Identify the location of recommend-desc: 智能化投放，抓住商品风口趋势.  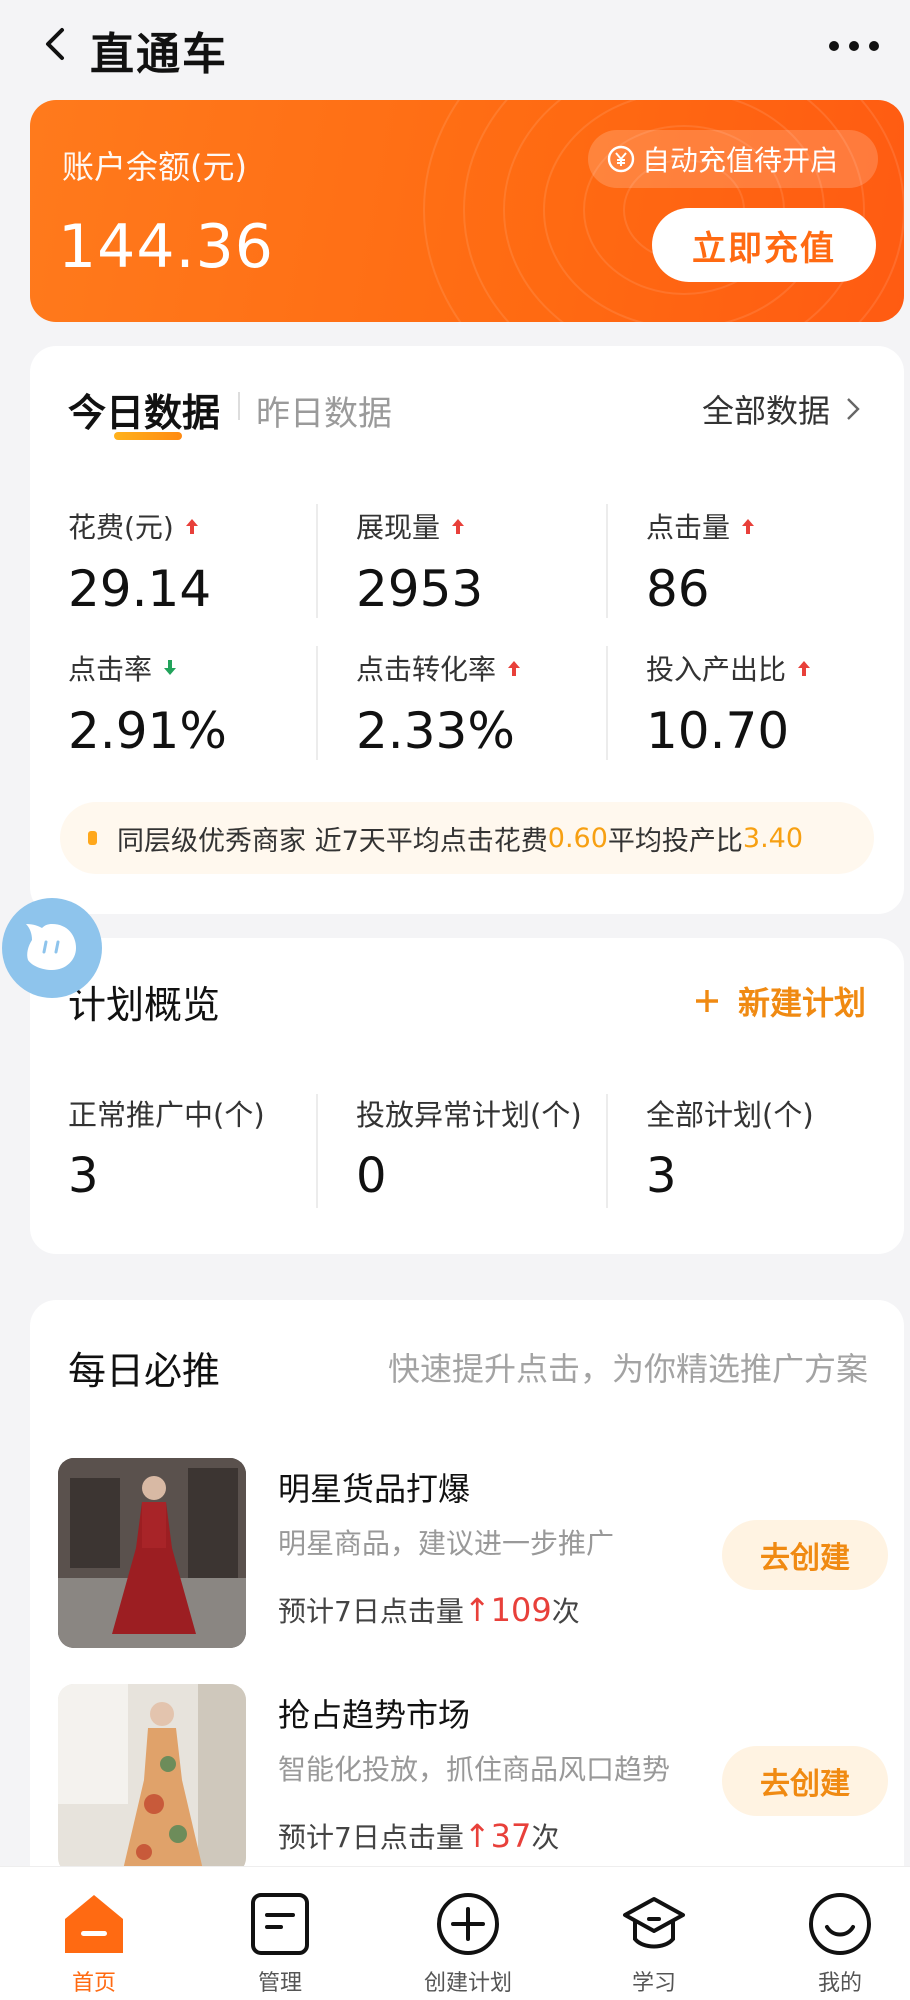
(474, 1769).